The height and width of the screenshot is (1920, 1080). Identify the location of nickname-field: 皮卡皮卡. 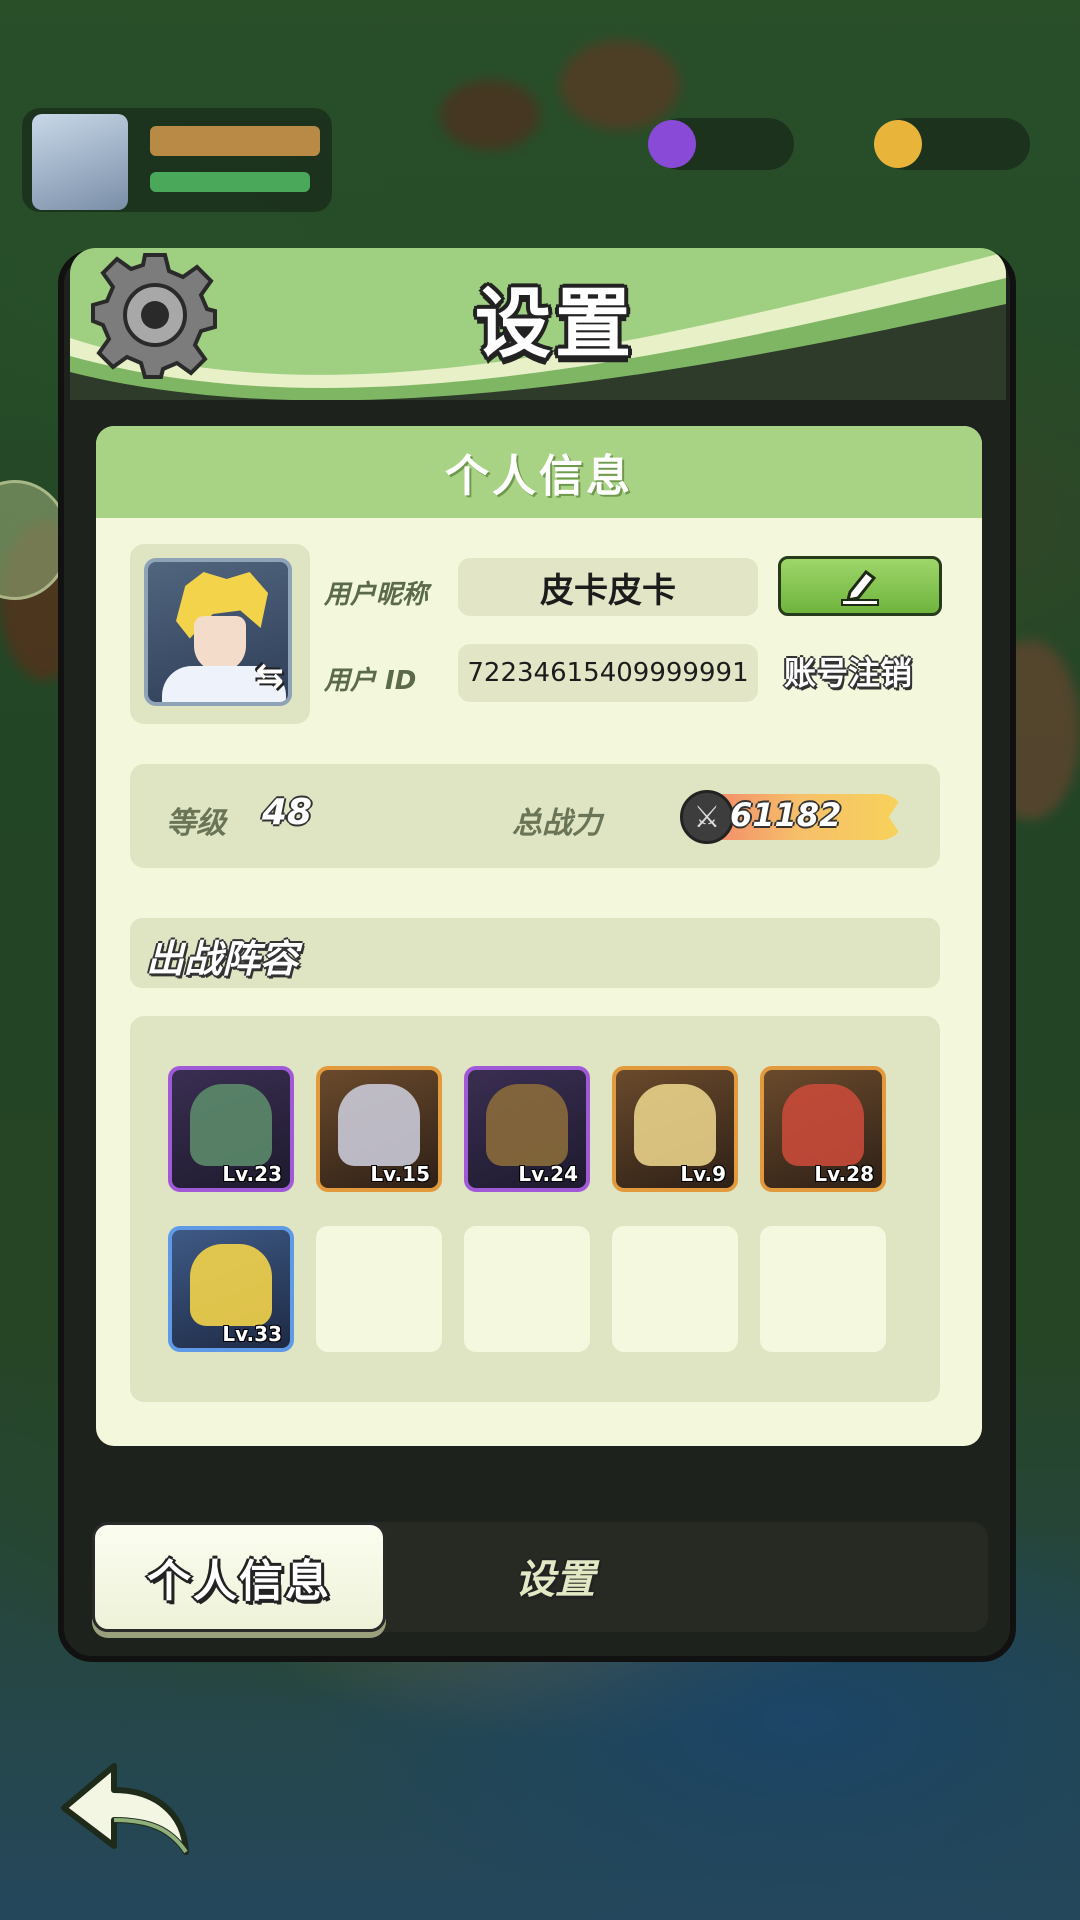
(608, 587).